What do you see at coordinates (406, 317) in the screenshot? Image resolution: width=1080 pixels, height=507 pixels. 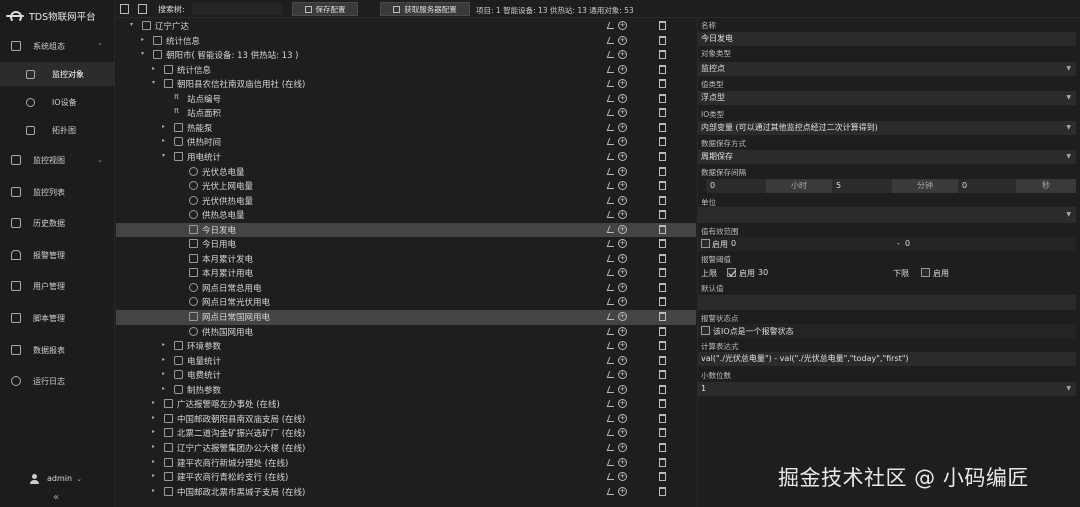 I see `tree-node: 网点日常国网用电 +` at bounding box center [406, 317].